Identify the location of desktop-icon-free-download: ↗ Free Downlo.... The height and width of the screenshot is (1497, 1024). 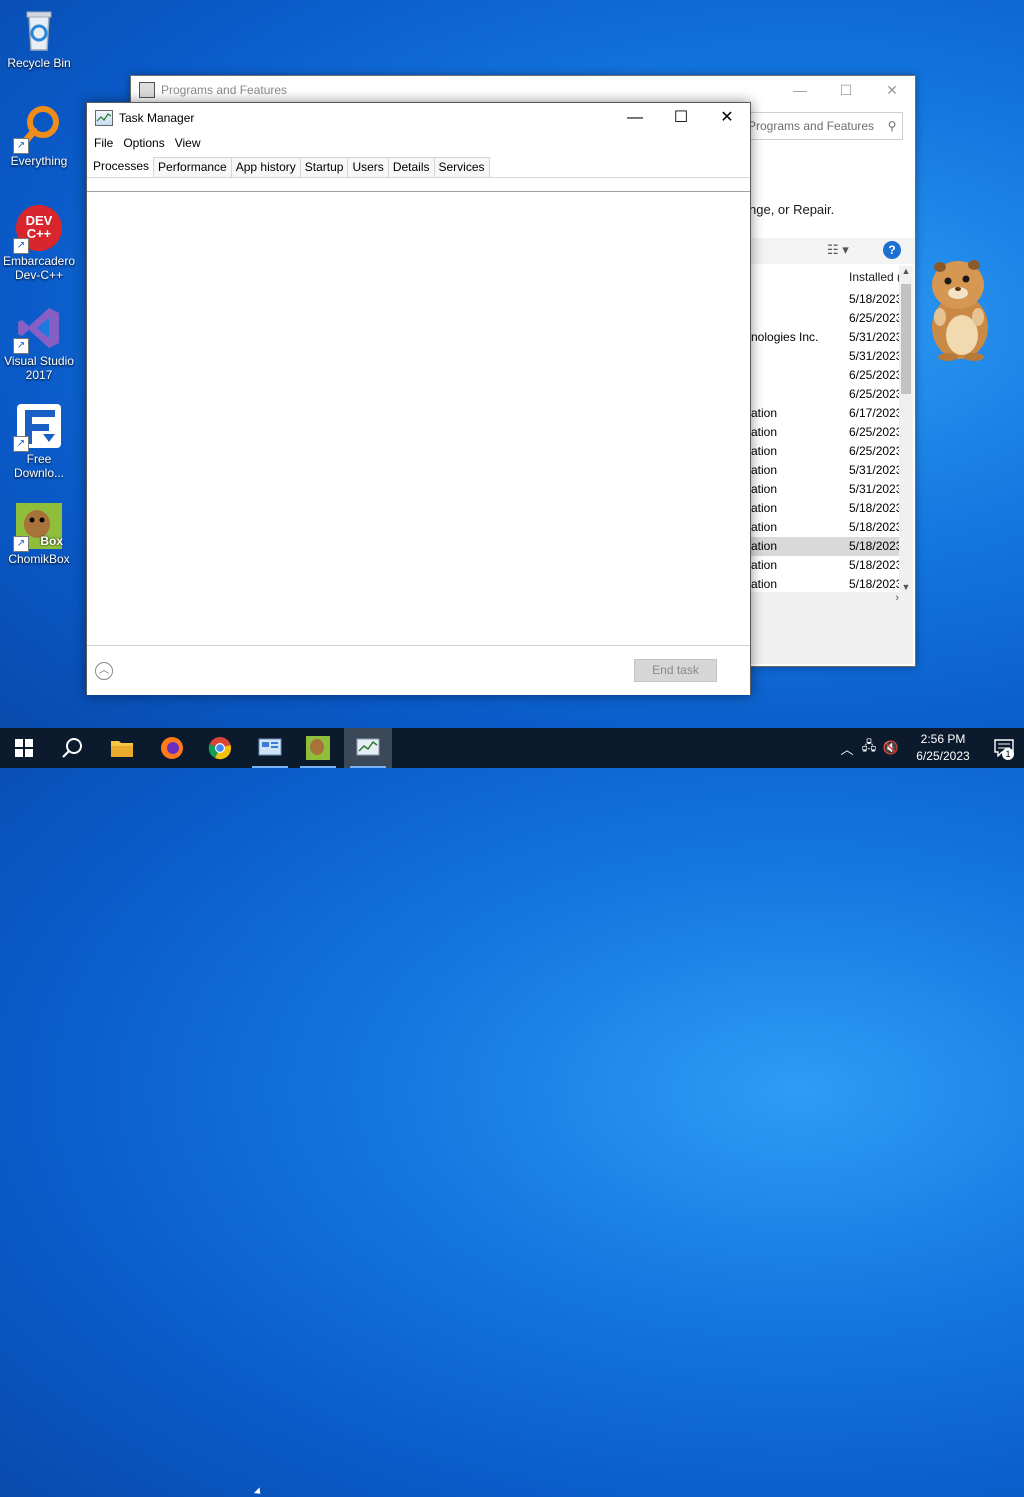
(39, 441).